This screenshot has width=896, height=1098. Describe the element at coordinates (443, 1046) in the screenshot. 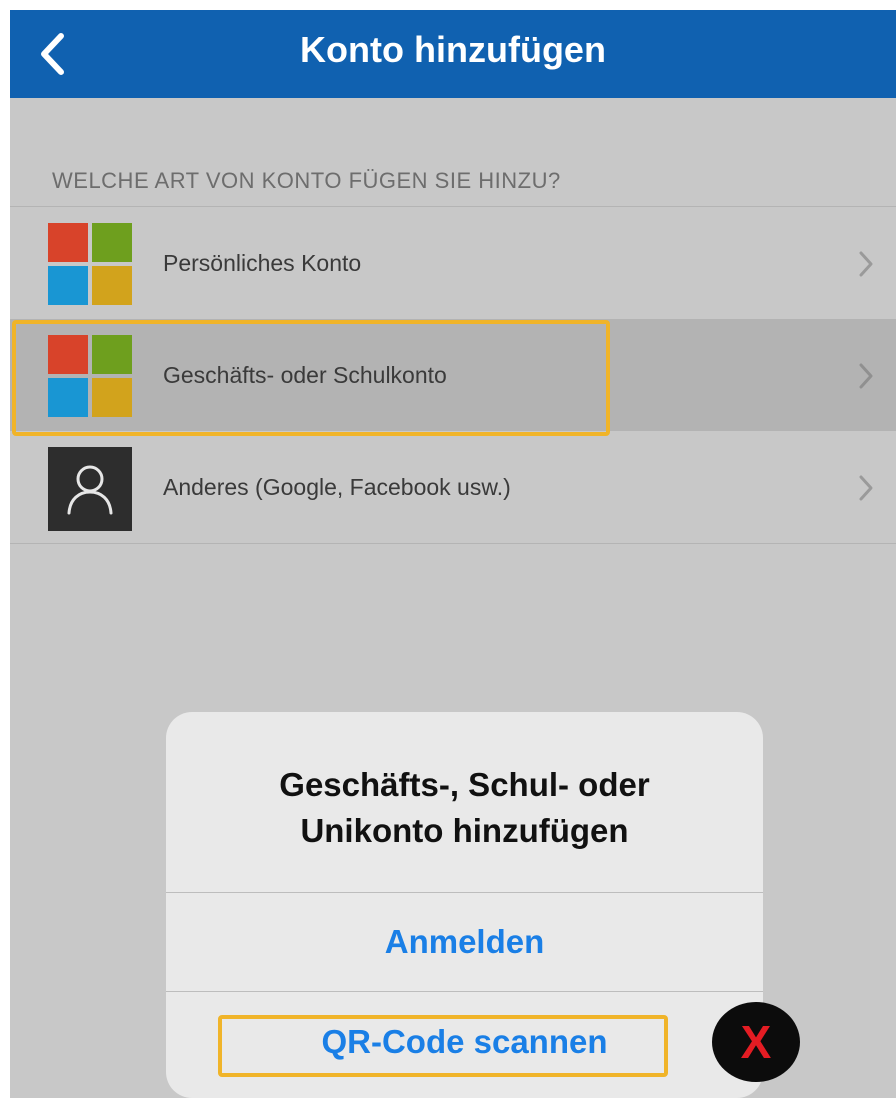

I see `qr-code-highlight` at that location.